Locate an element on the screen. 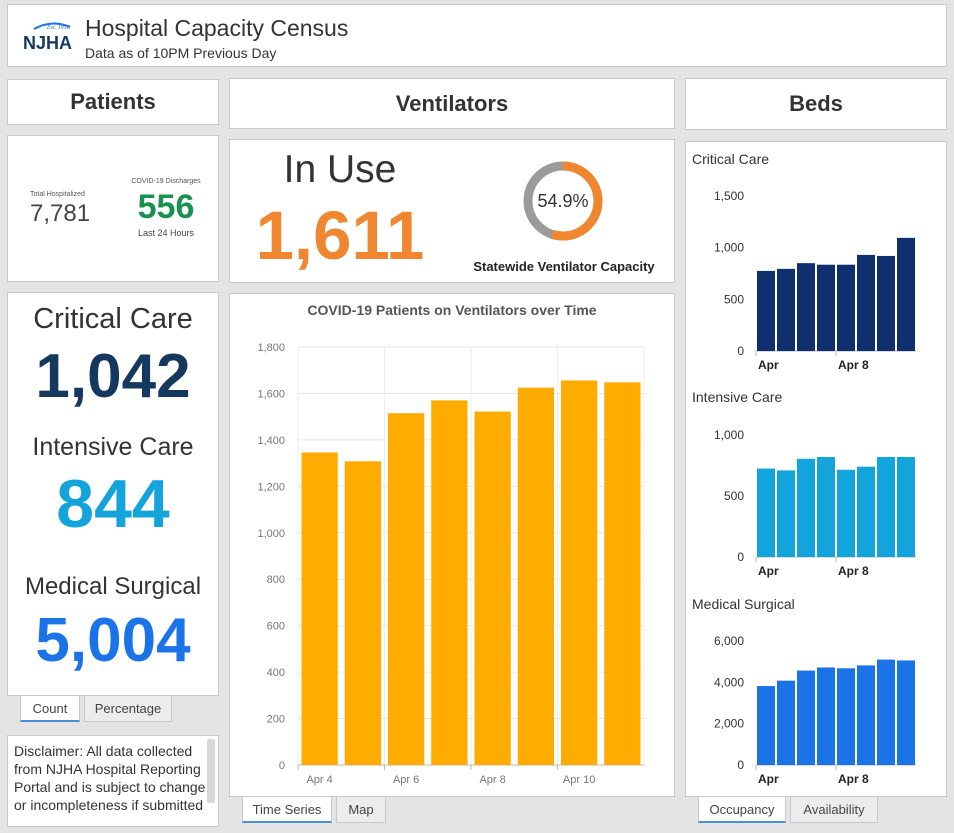 This screenshot has width=954, height=833. medical-surgical-label: Medical Surgical is located at coordinates (113, 586).